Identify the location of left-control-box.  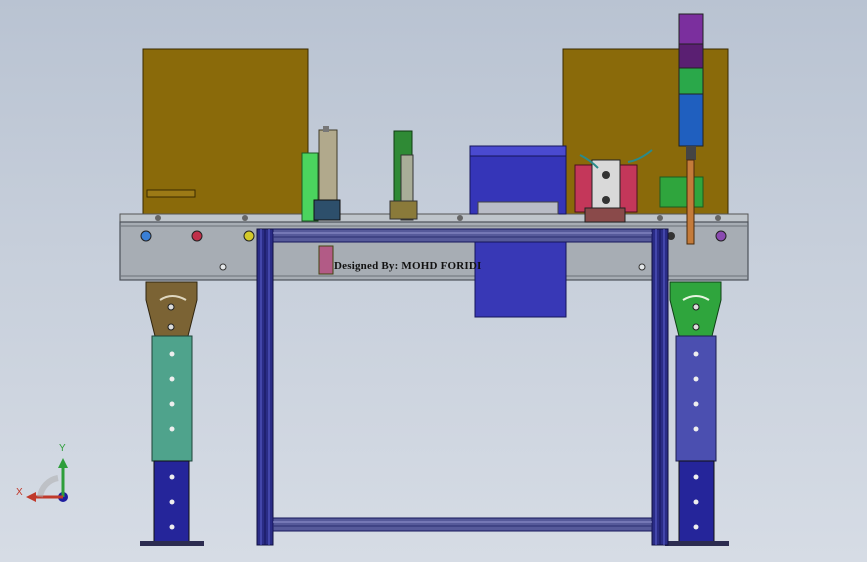
(225, 133).